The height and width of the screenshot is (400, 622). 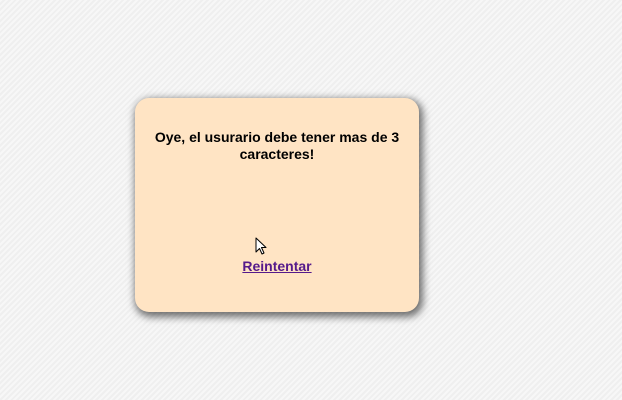 I want to click on retry-link-container: Reintentar, so click(x=277, y=266).